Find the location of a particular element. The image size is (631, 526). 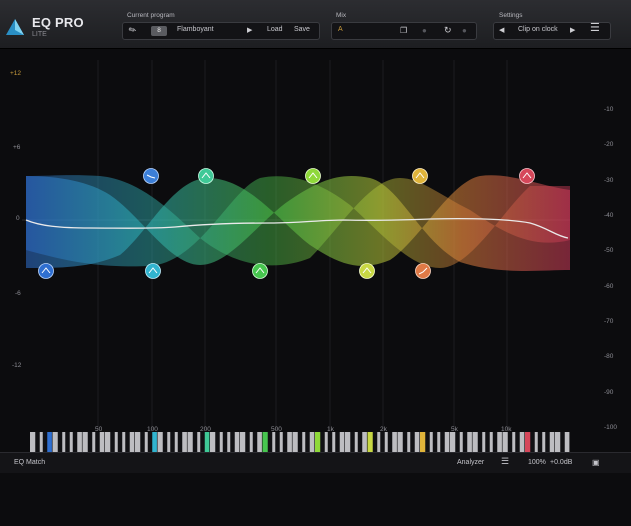

db-label-left-1: +12 is located at coordinates (16, 73).